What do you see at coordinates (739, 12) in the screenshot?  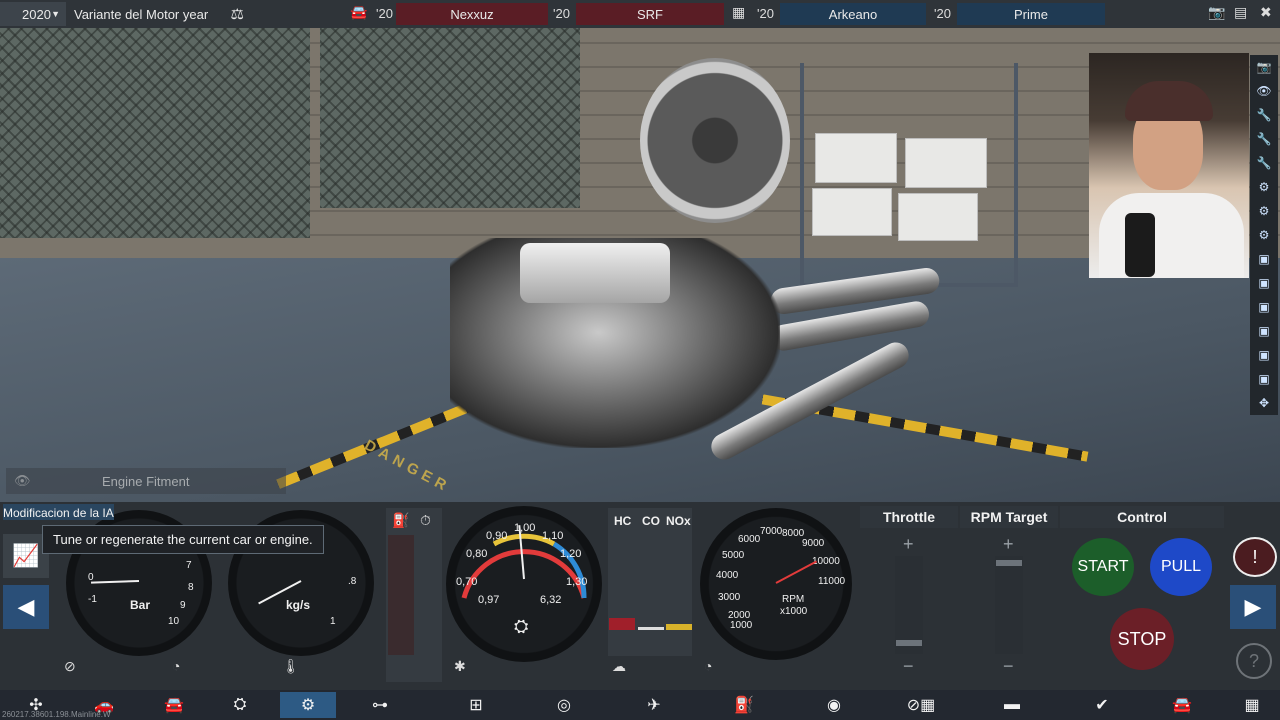 I see `engine-grid-icon: ▦` at bounding box center [739, 12].